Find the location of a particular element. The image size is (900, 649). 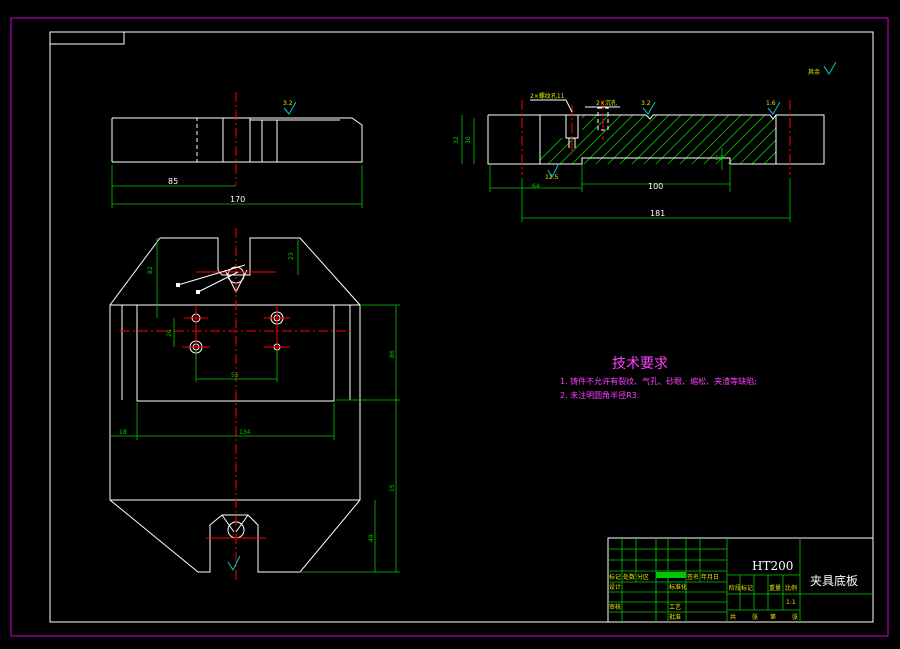

dim-64: 64 is located at coordinates (536, 186).